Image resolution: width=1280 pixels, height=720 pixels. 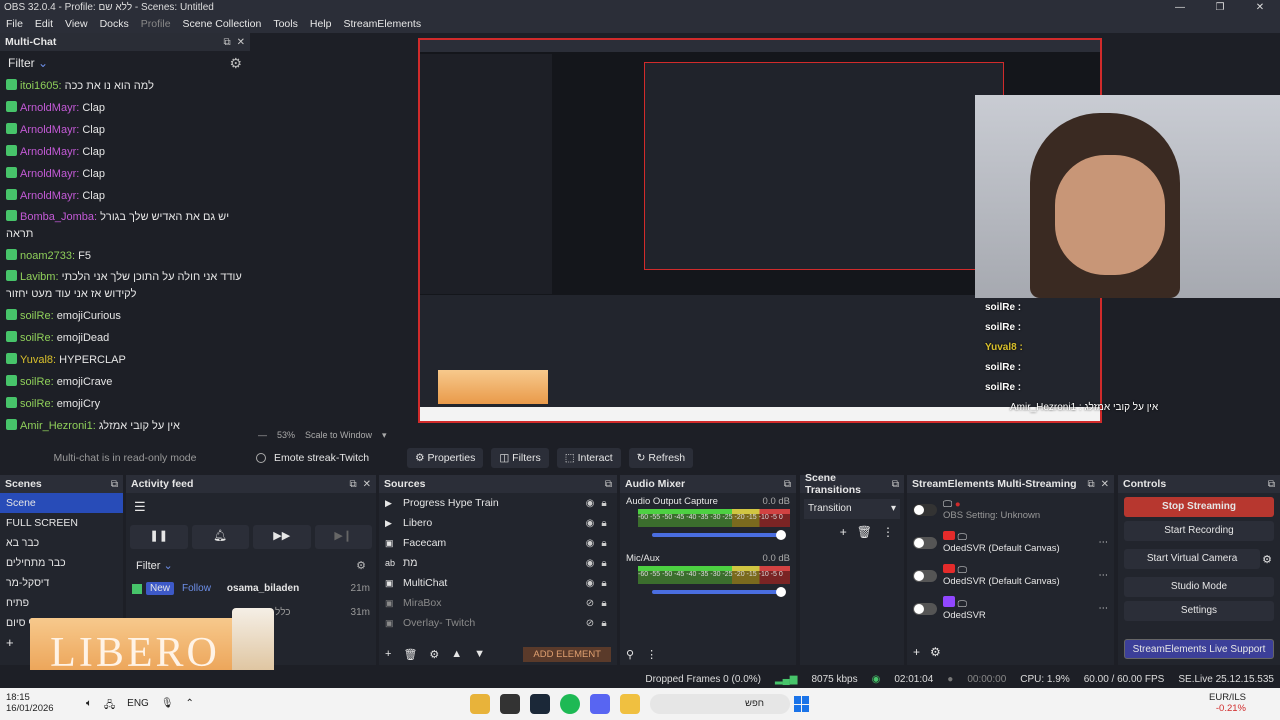 I want to click on live-support-button: StreamElements Live Support, so click(x=1199, y=649).